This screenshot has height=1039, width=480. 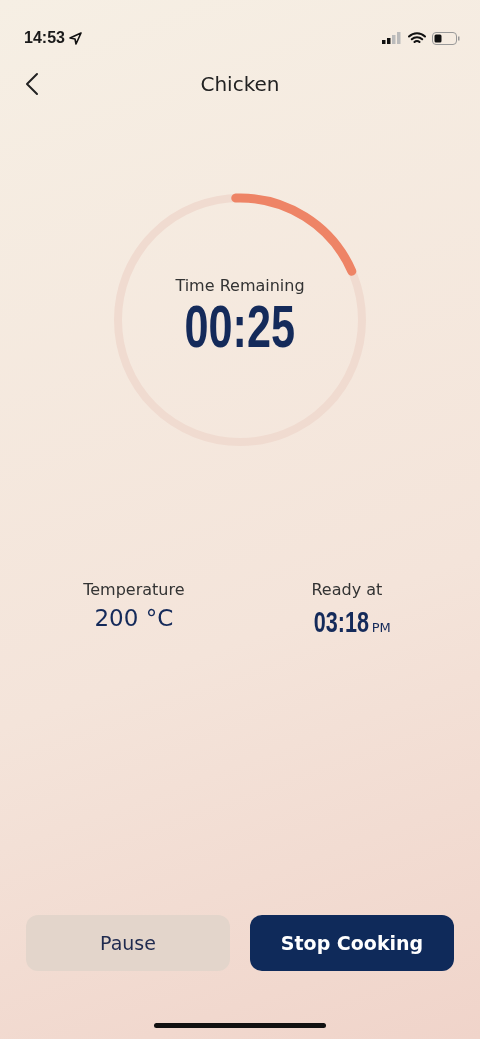 I want to click on timer-label: Time Remaining, so click(x=240, y=285).